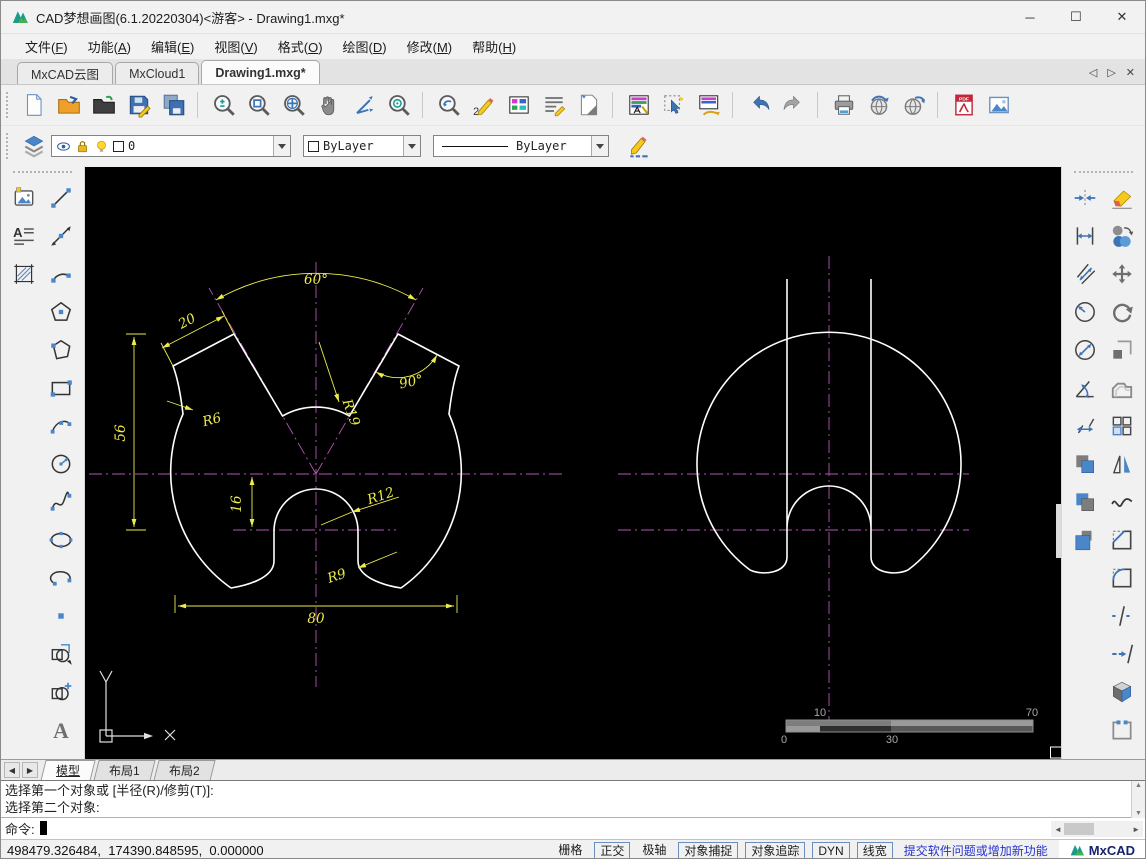  What do you see at coordinates (61, 654) in the screenshot?
I see `region-tool` at bounding box center [61, 654].